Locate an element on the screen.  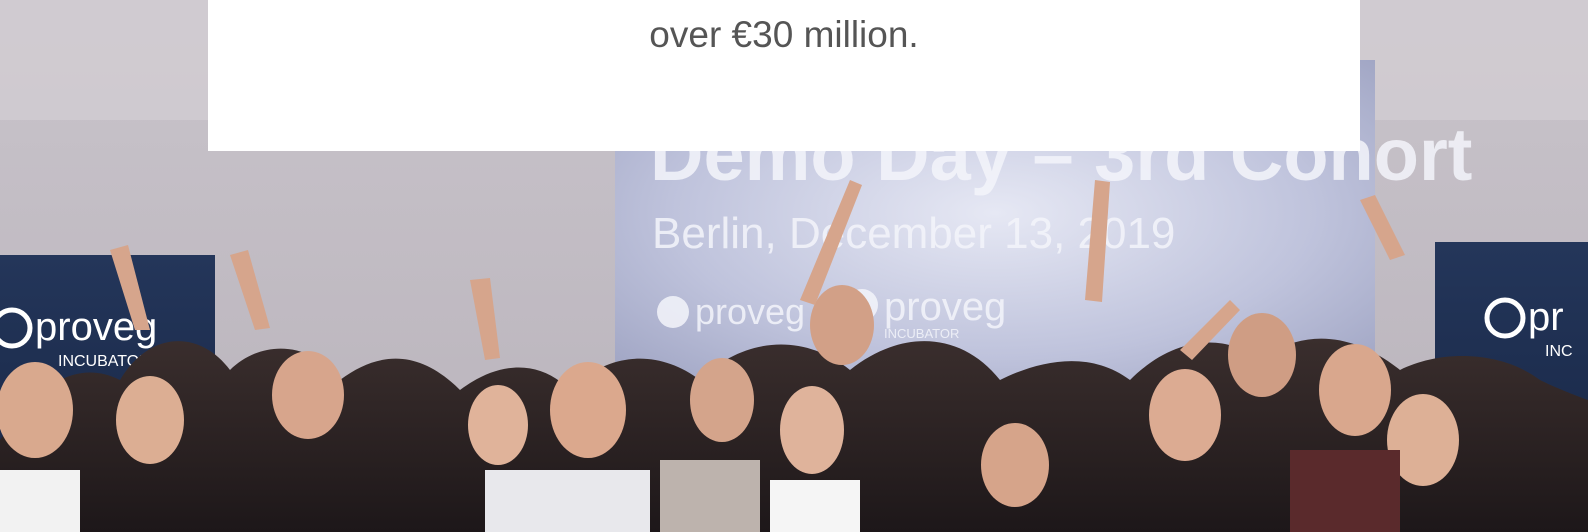
card-text: over €30 million. is located at coordinates (784, 34).